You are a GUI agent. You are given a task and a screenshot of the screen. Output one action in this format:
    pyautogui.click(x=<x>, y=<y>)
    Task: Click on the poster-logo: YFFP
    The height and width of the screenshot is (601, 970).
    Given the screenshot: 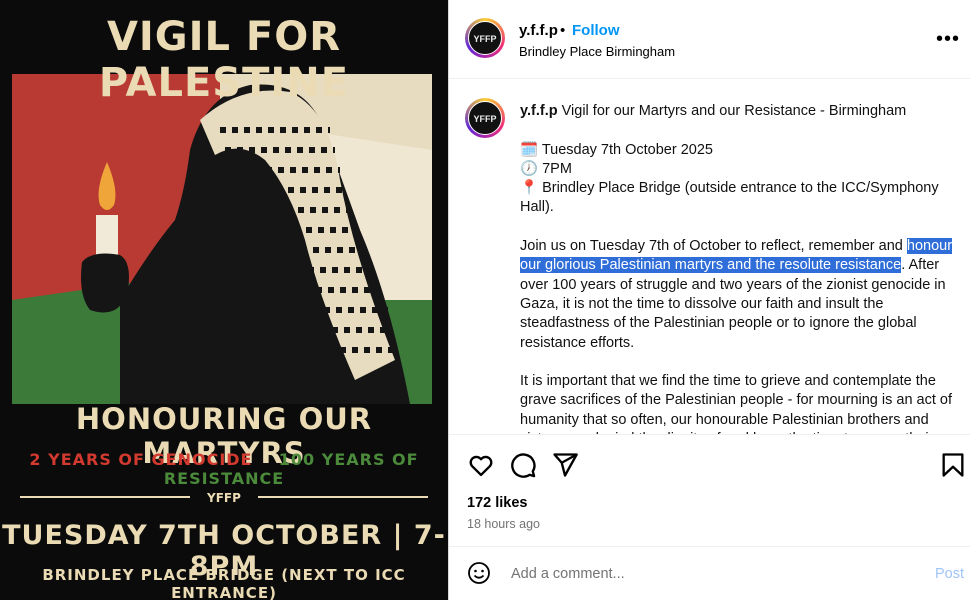 What is the action you would take?
    pyautogui.click(x=224, y=498)
    